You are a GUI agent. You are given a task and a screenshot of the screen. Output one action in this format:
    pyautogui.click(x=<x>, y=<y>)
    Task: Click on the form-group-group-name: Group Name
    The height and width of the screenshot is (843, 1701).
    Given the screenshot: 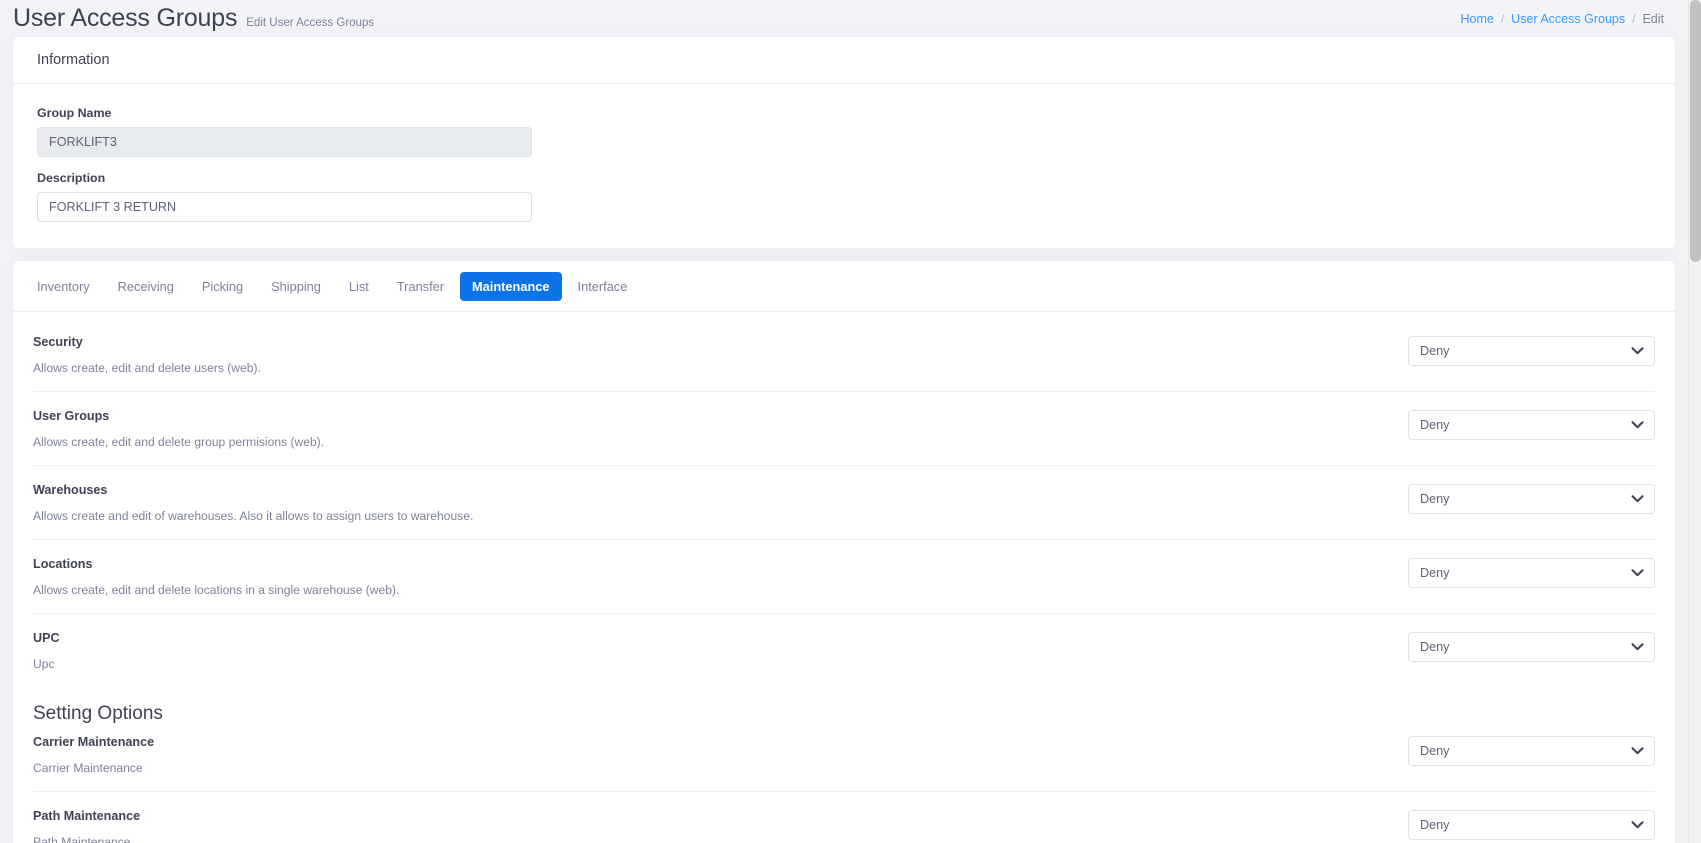 What is the action you would take?
    pyautogui.click(x=844, y=131)
    